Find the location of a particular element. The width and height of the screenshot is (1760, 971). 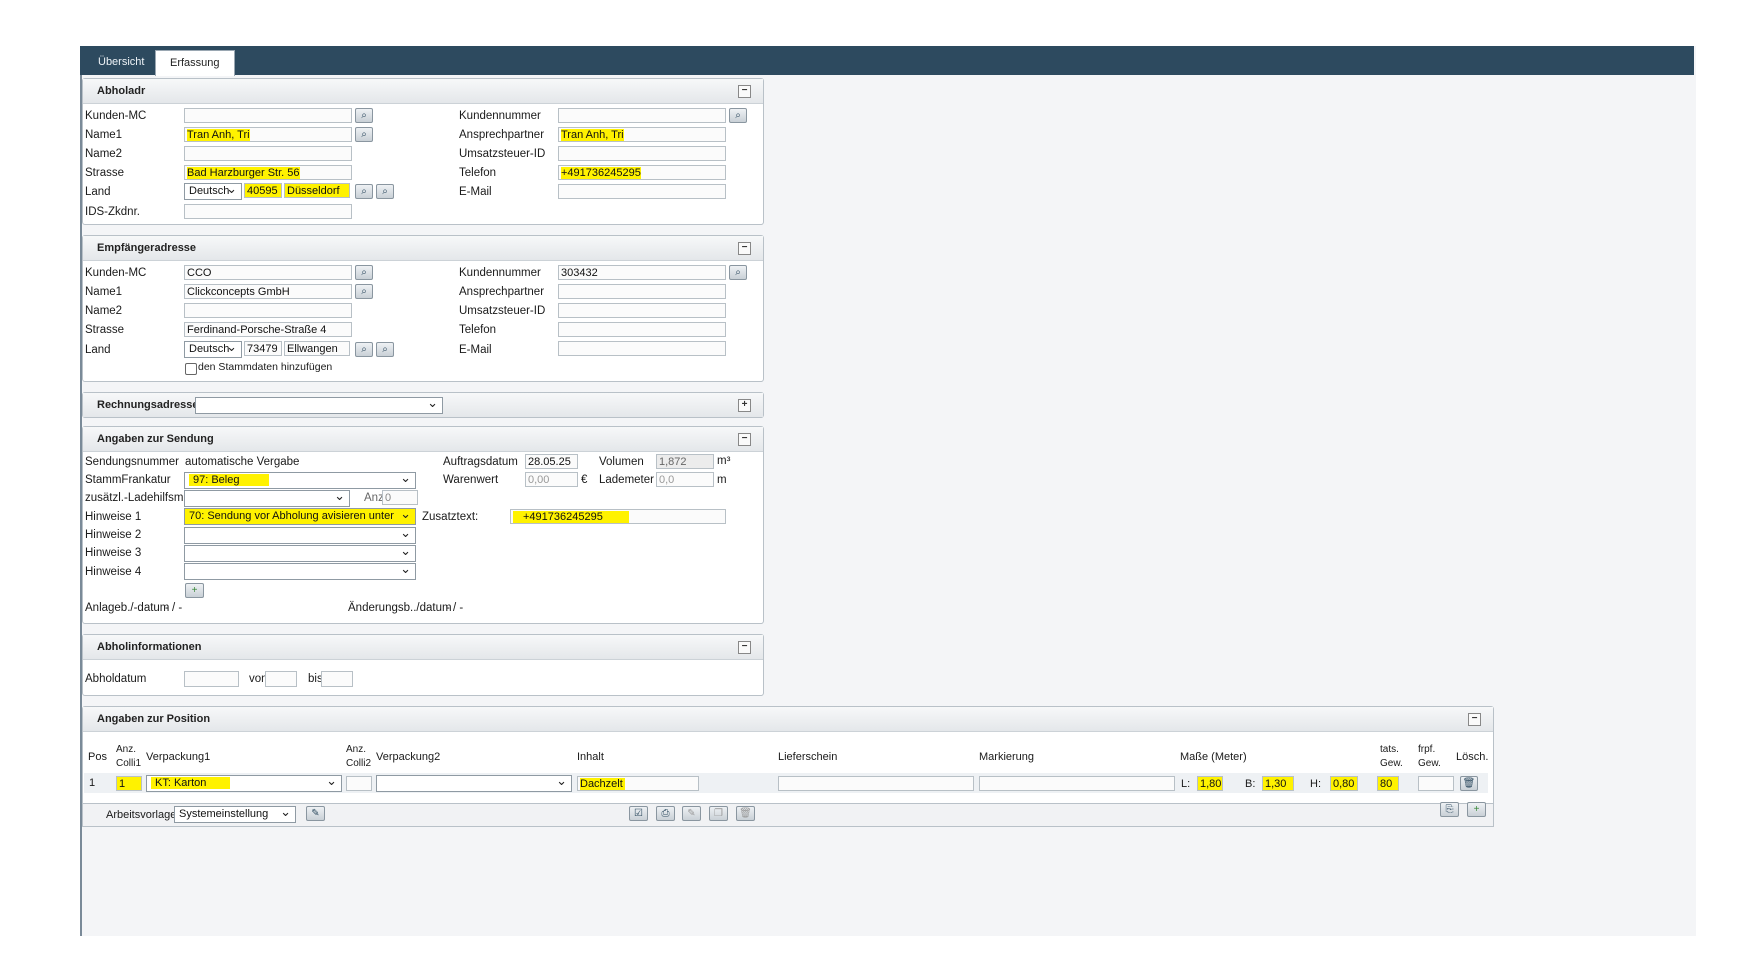

bis-input is located at coordinates (337, 679).